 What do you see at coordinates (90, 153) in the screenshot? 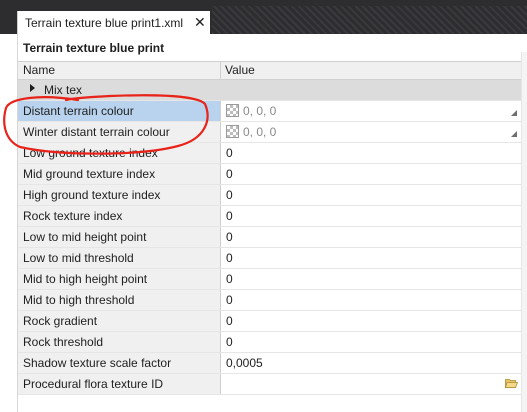
I see `property-name: Low ground texture index` at bounding box center [90, 153].